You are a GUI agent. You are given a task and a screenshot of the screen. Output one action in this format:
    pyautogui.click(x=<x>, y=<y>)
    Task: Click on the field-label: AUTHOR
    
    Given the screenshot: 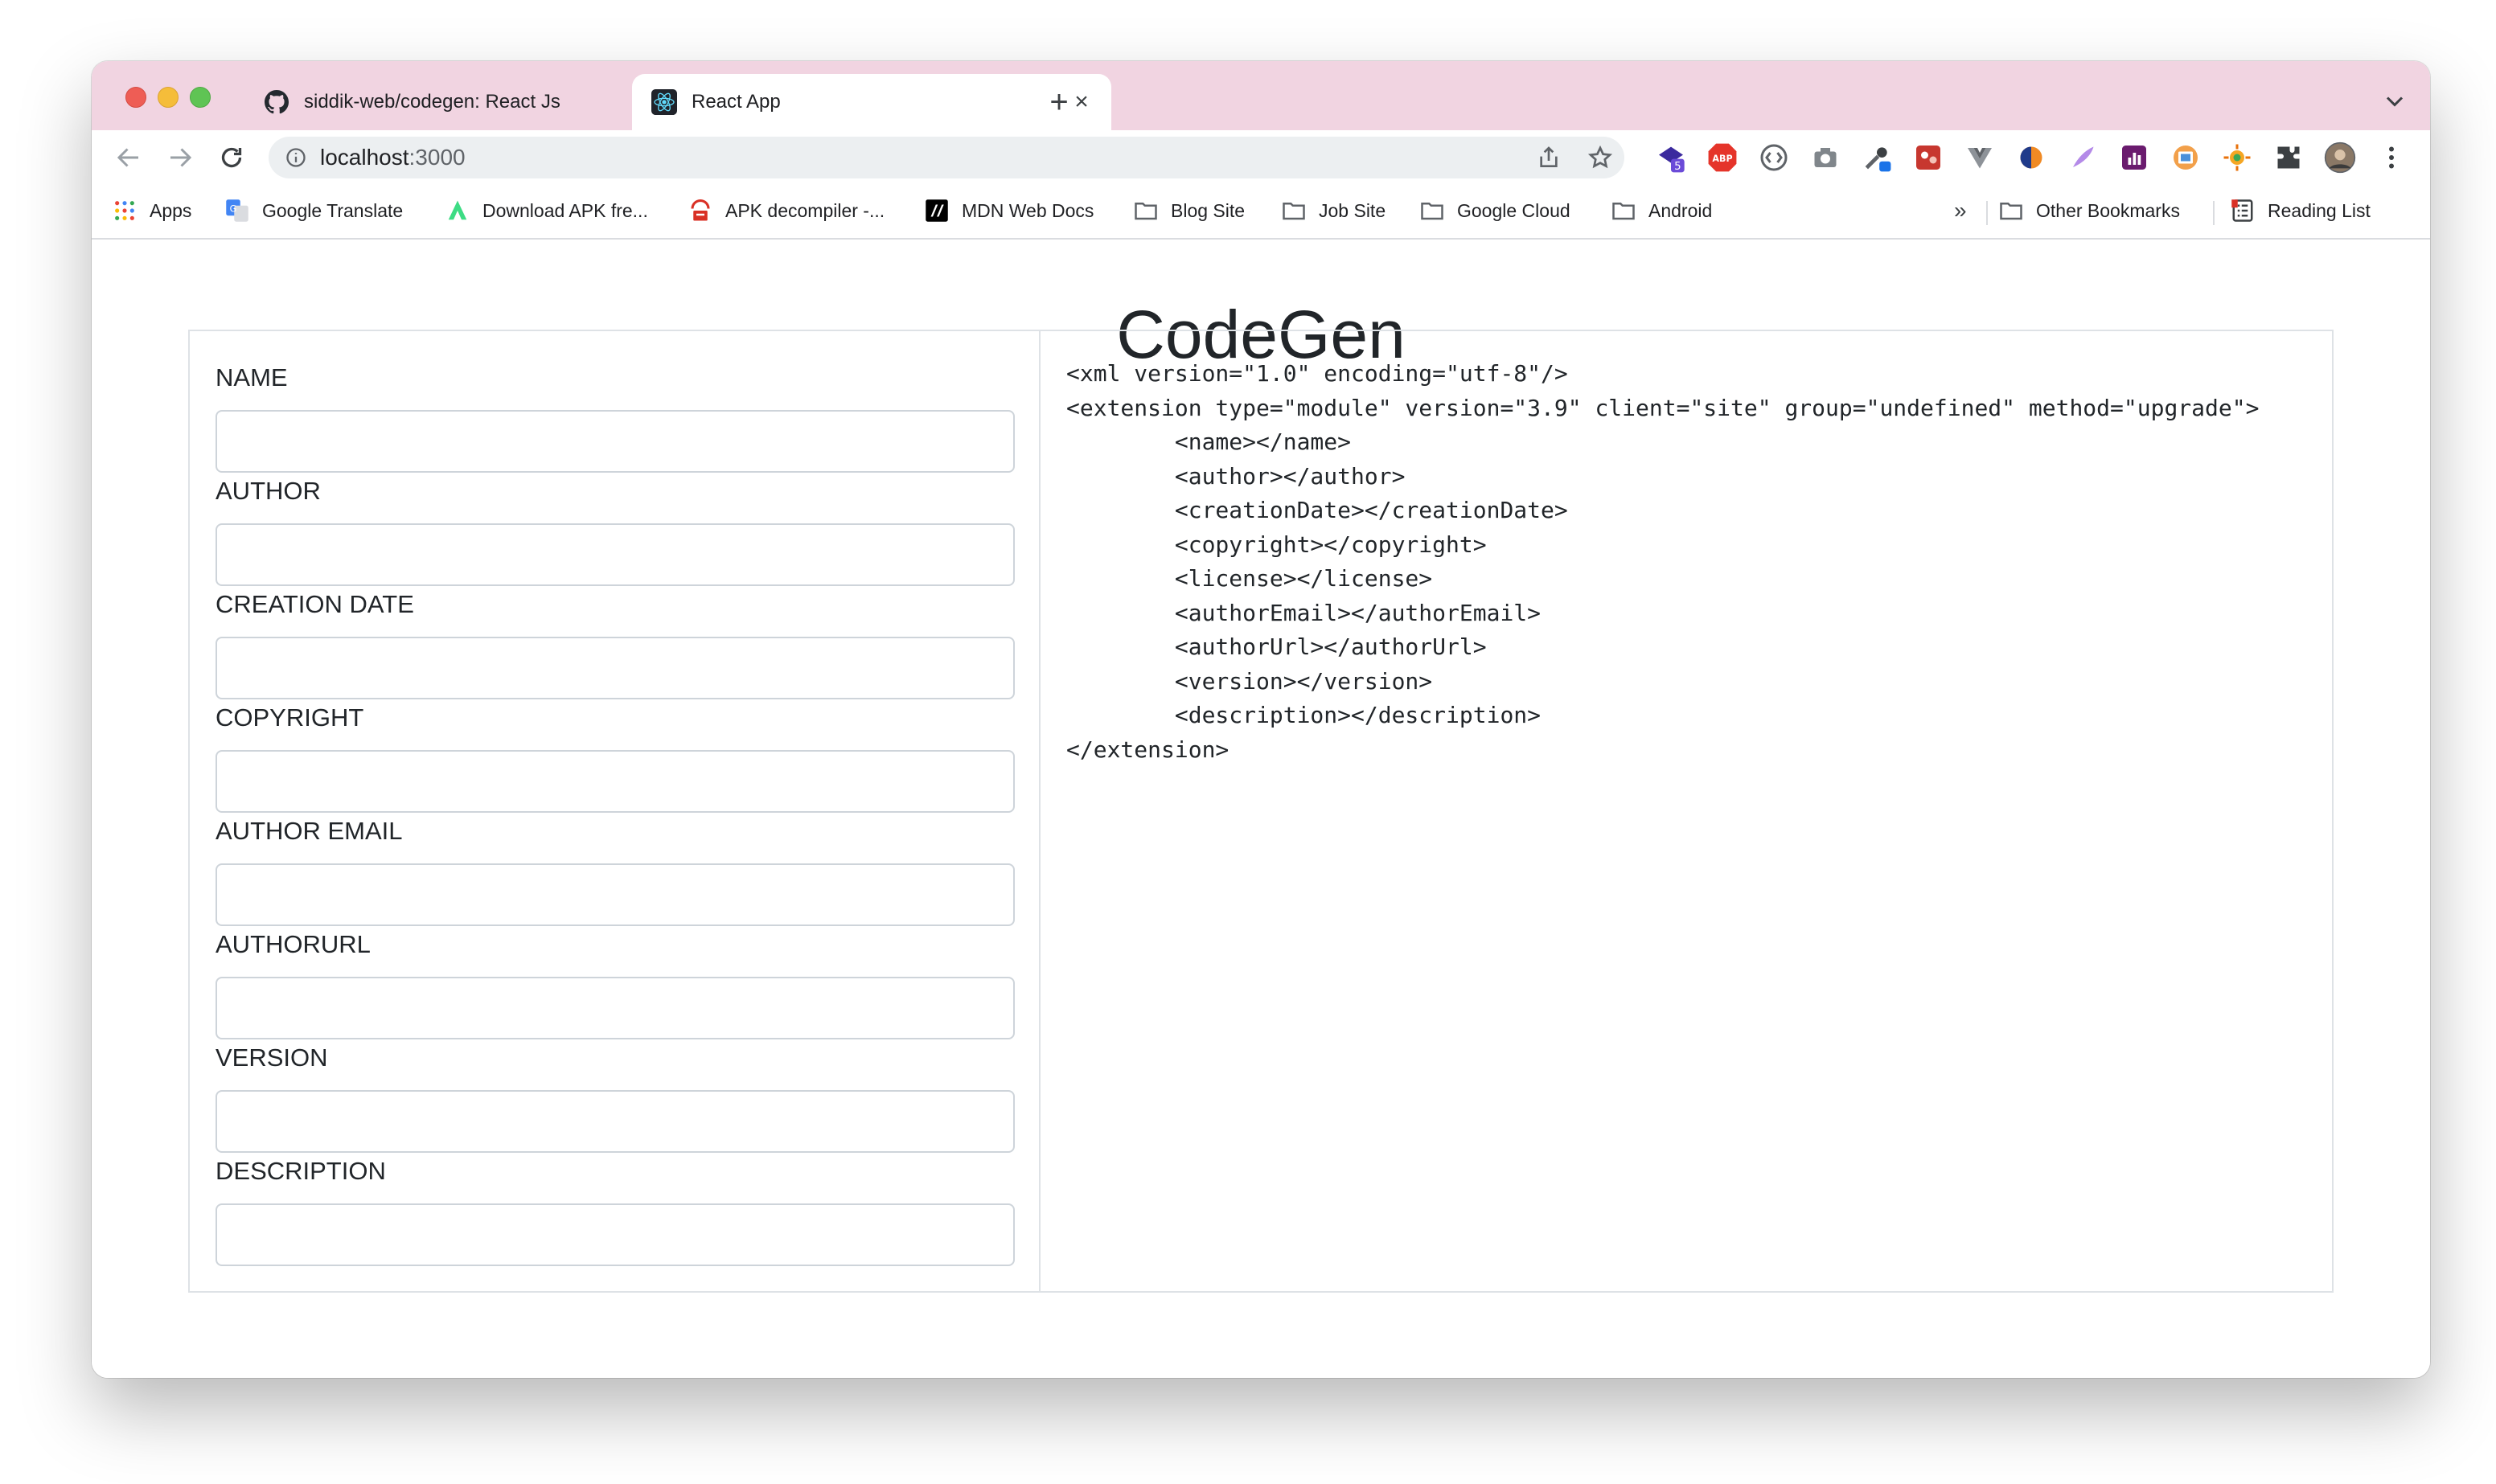 What is the action you would take?
    pyautogui.click(x=268, y=491)
    